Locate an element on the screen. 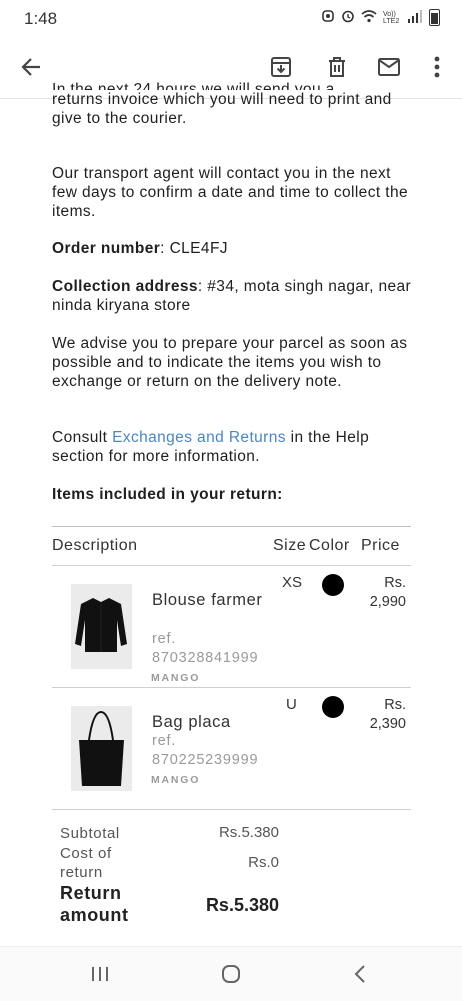 The image size is (462, 1001). order-number-label: Order number is located at coordinates (106, 248).